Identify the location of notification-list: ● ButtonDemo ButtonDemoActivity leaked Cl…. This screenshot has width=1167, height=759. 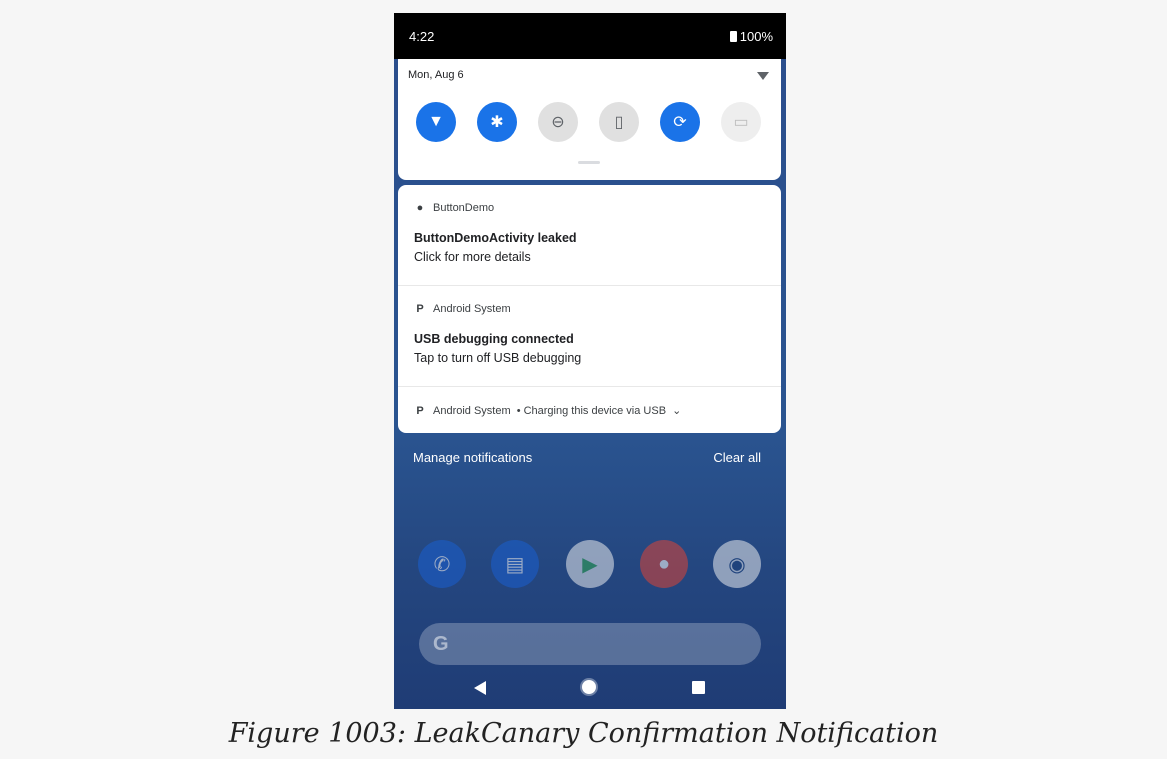
(589, 309).